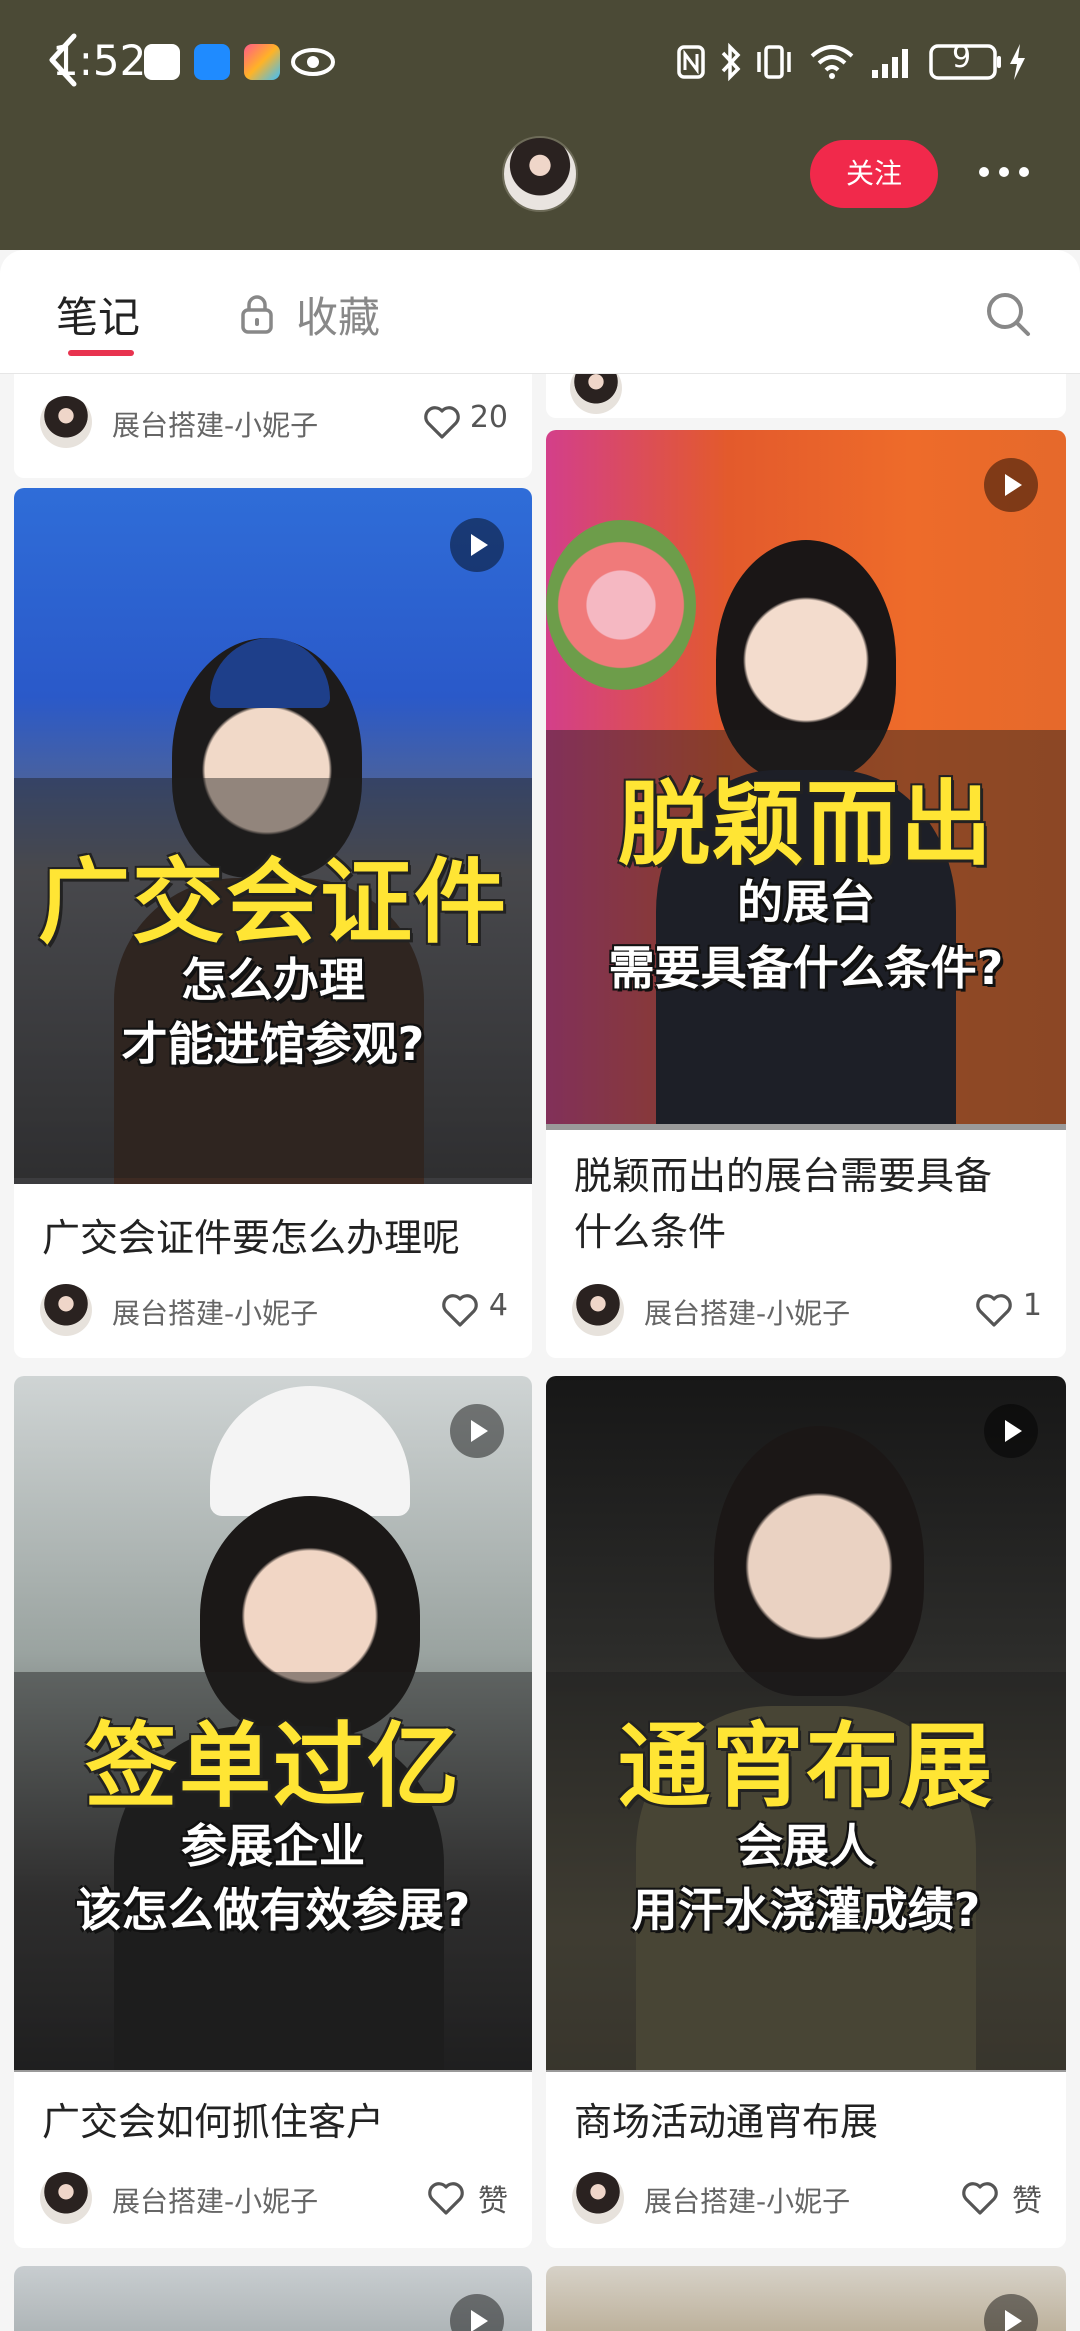 This screenshot has height=2331, width=1080. What do you see at coordinates (819, 1561) in the screenshot?
I see `person-image` at bounding box center [819, 1561].